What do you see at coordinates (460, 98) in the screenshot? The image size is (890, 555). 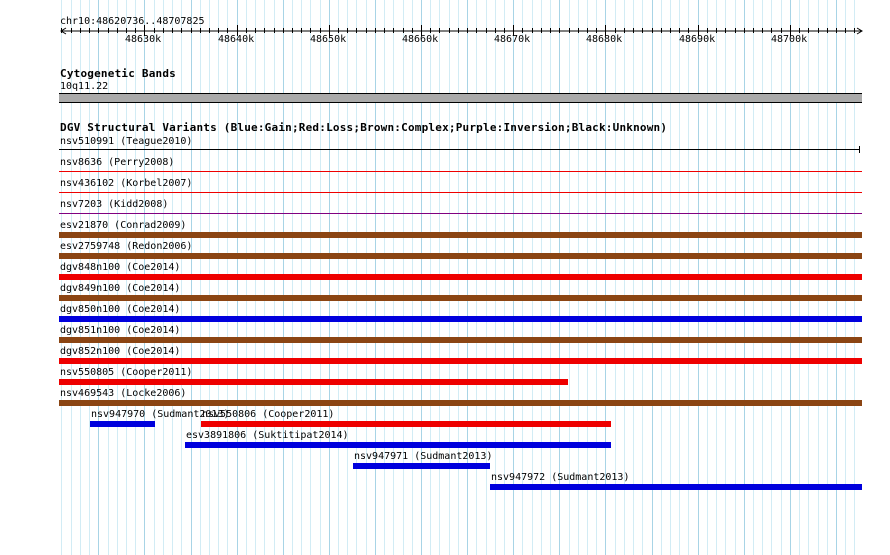 I see `cyto-band-bar` at bounding box center [460, 98].